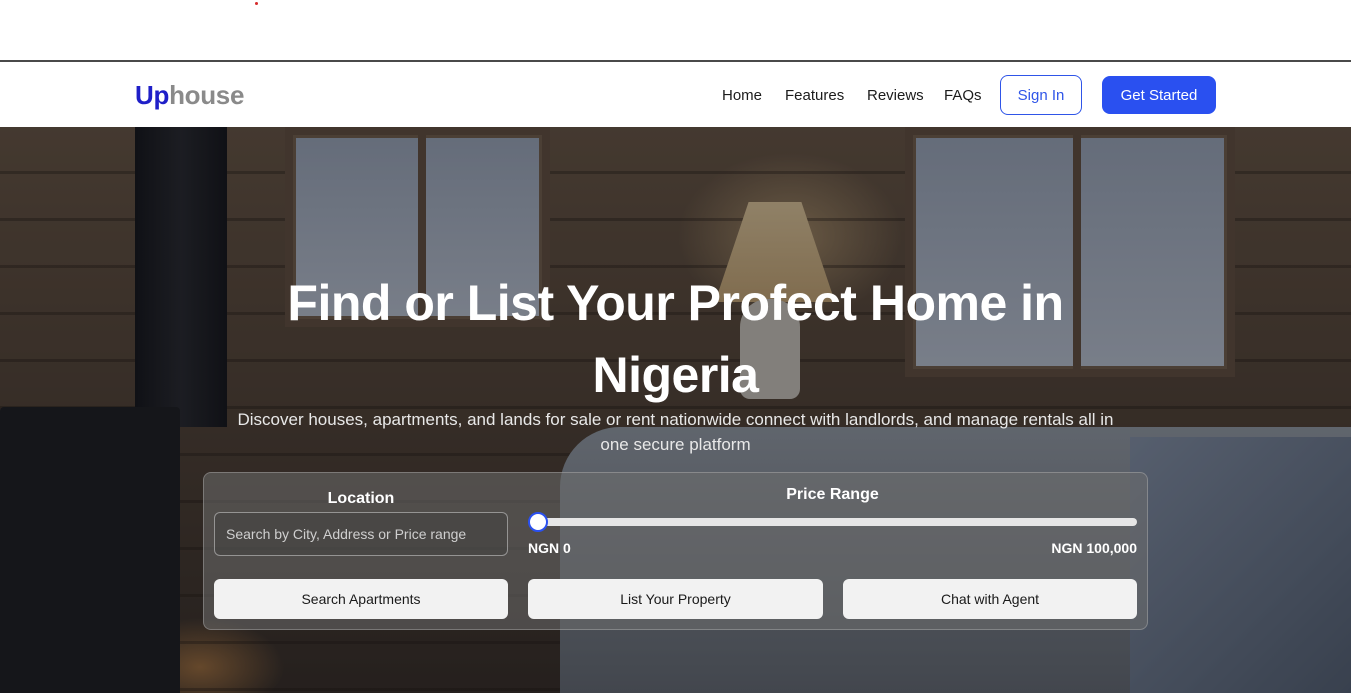  I want to click on logo: Uphouse, so click(189, 95).